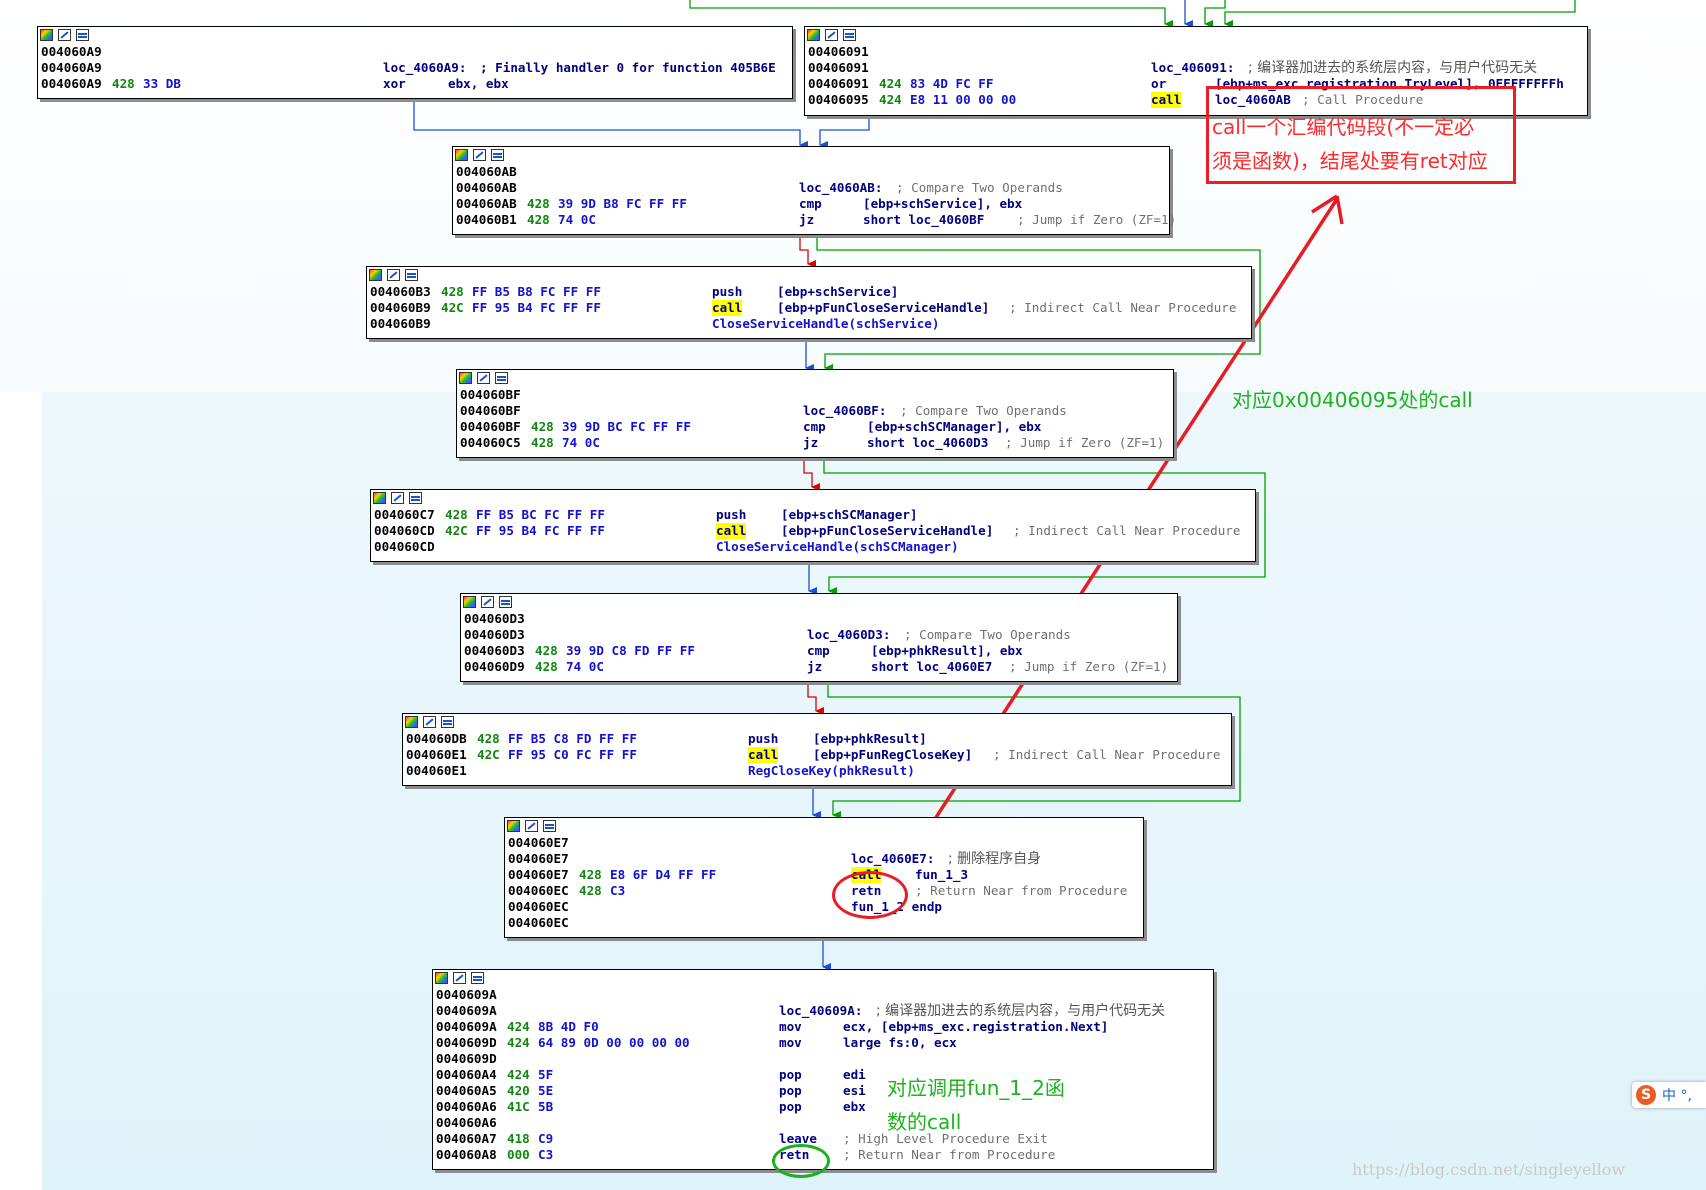 The width and height of the screenshot is (1706, 1190). What do you see at coordinates (807, 251) in the screenshot?
I see `edge-n3-n4-false` at bounding box center [807, 251].